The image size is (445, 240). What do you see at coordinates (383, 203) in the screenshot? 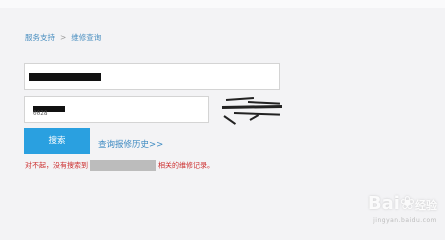
I see `watermark-brand: Bai` at bounding box center [383, 203].